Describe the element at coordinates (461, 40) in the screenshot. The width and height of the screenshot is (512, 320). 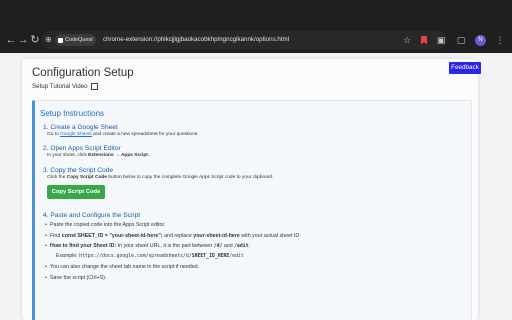
I see `side-panel-icon: ▢` at that location.